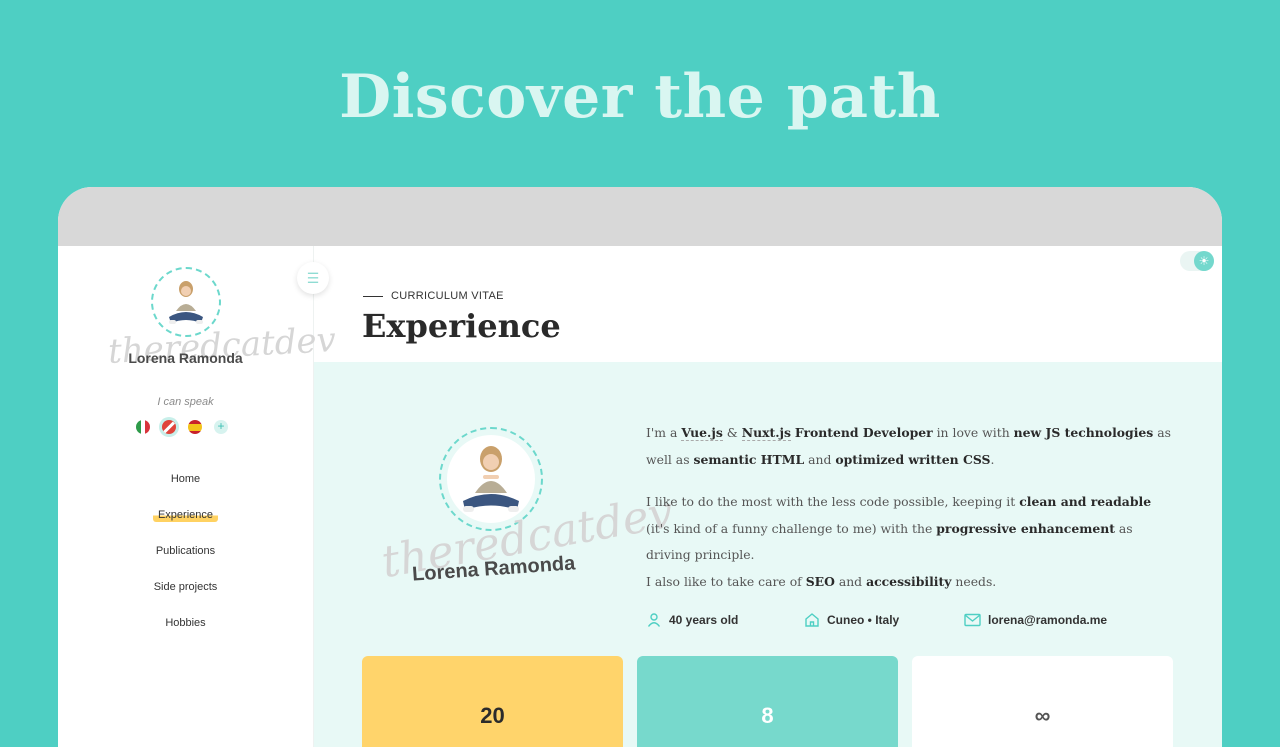 The image size is (1280, 747). Describe the element at coordinates (492, 715) in the screenshot. I see `stat-value: 20` at that location.